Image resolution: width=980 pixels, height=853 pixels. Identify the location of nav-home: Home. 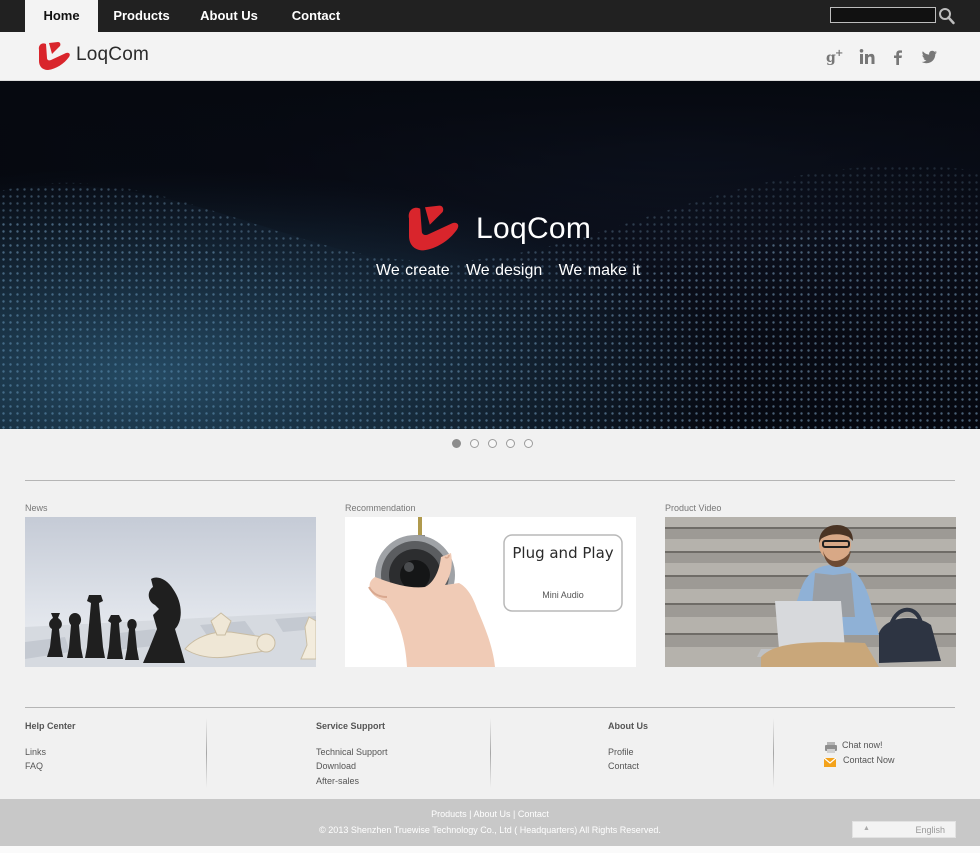
(61, 16).